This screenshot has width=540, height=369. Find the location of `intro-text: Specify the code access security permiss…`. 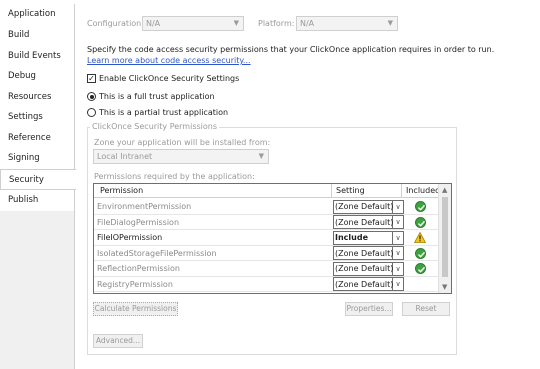

intro-text: Specify the code access security permiss… is located at coordinates (291, 49).